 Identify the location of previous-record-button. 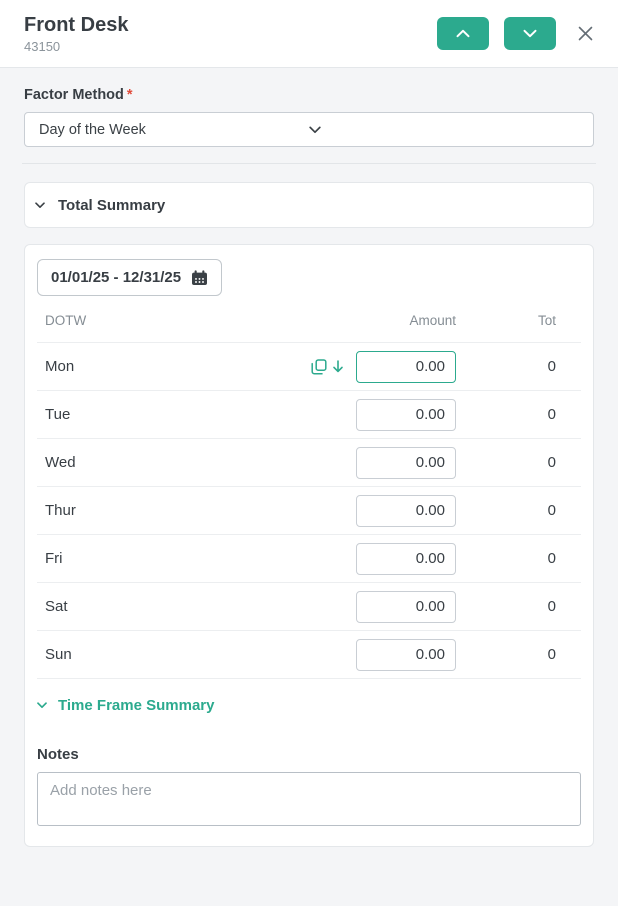
(463, 33).